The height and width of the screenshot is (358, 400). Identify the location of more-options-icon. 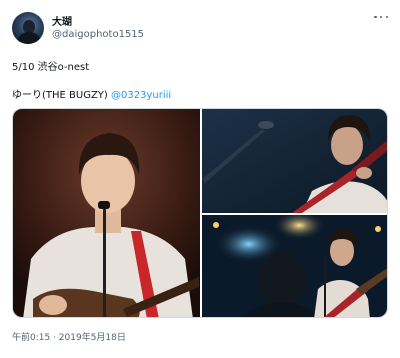
(381, 17).